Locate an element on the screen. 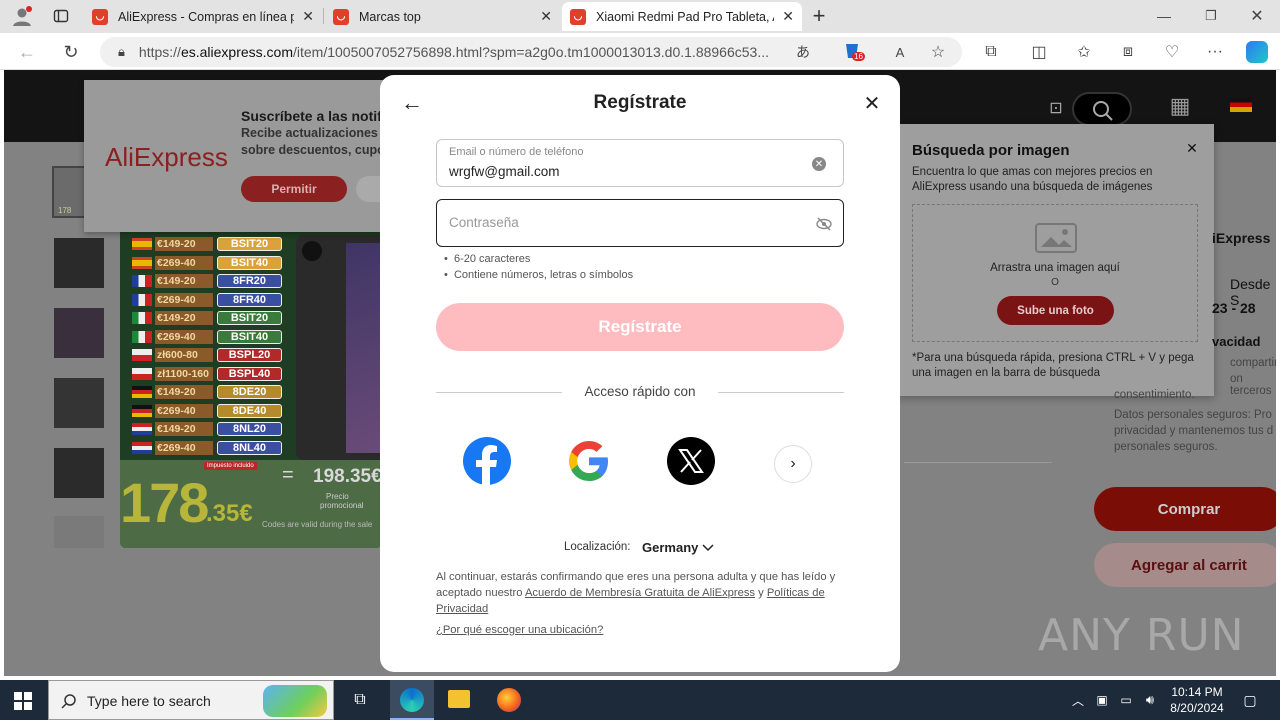 Image resolution: width=1280 pixels, height=720 pixels. germany-flag-icon is located at coordinates (1241, 105).